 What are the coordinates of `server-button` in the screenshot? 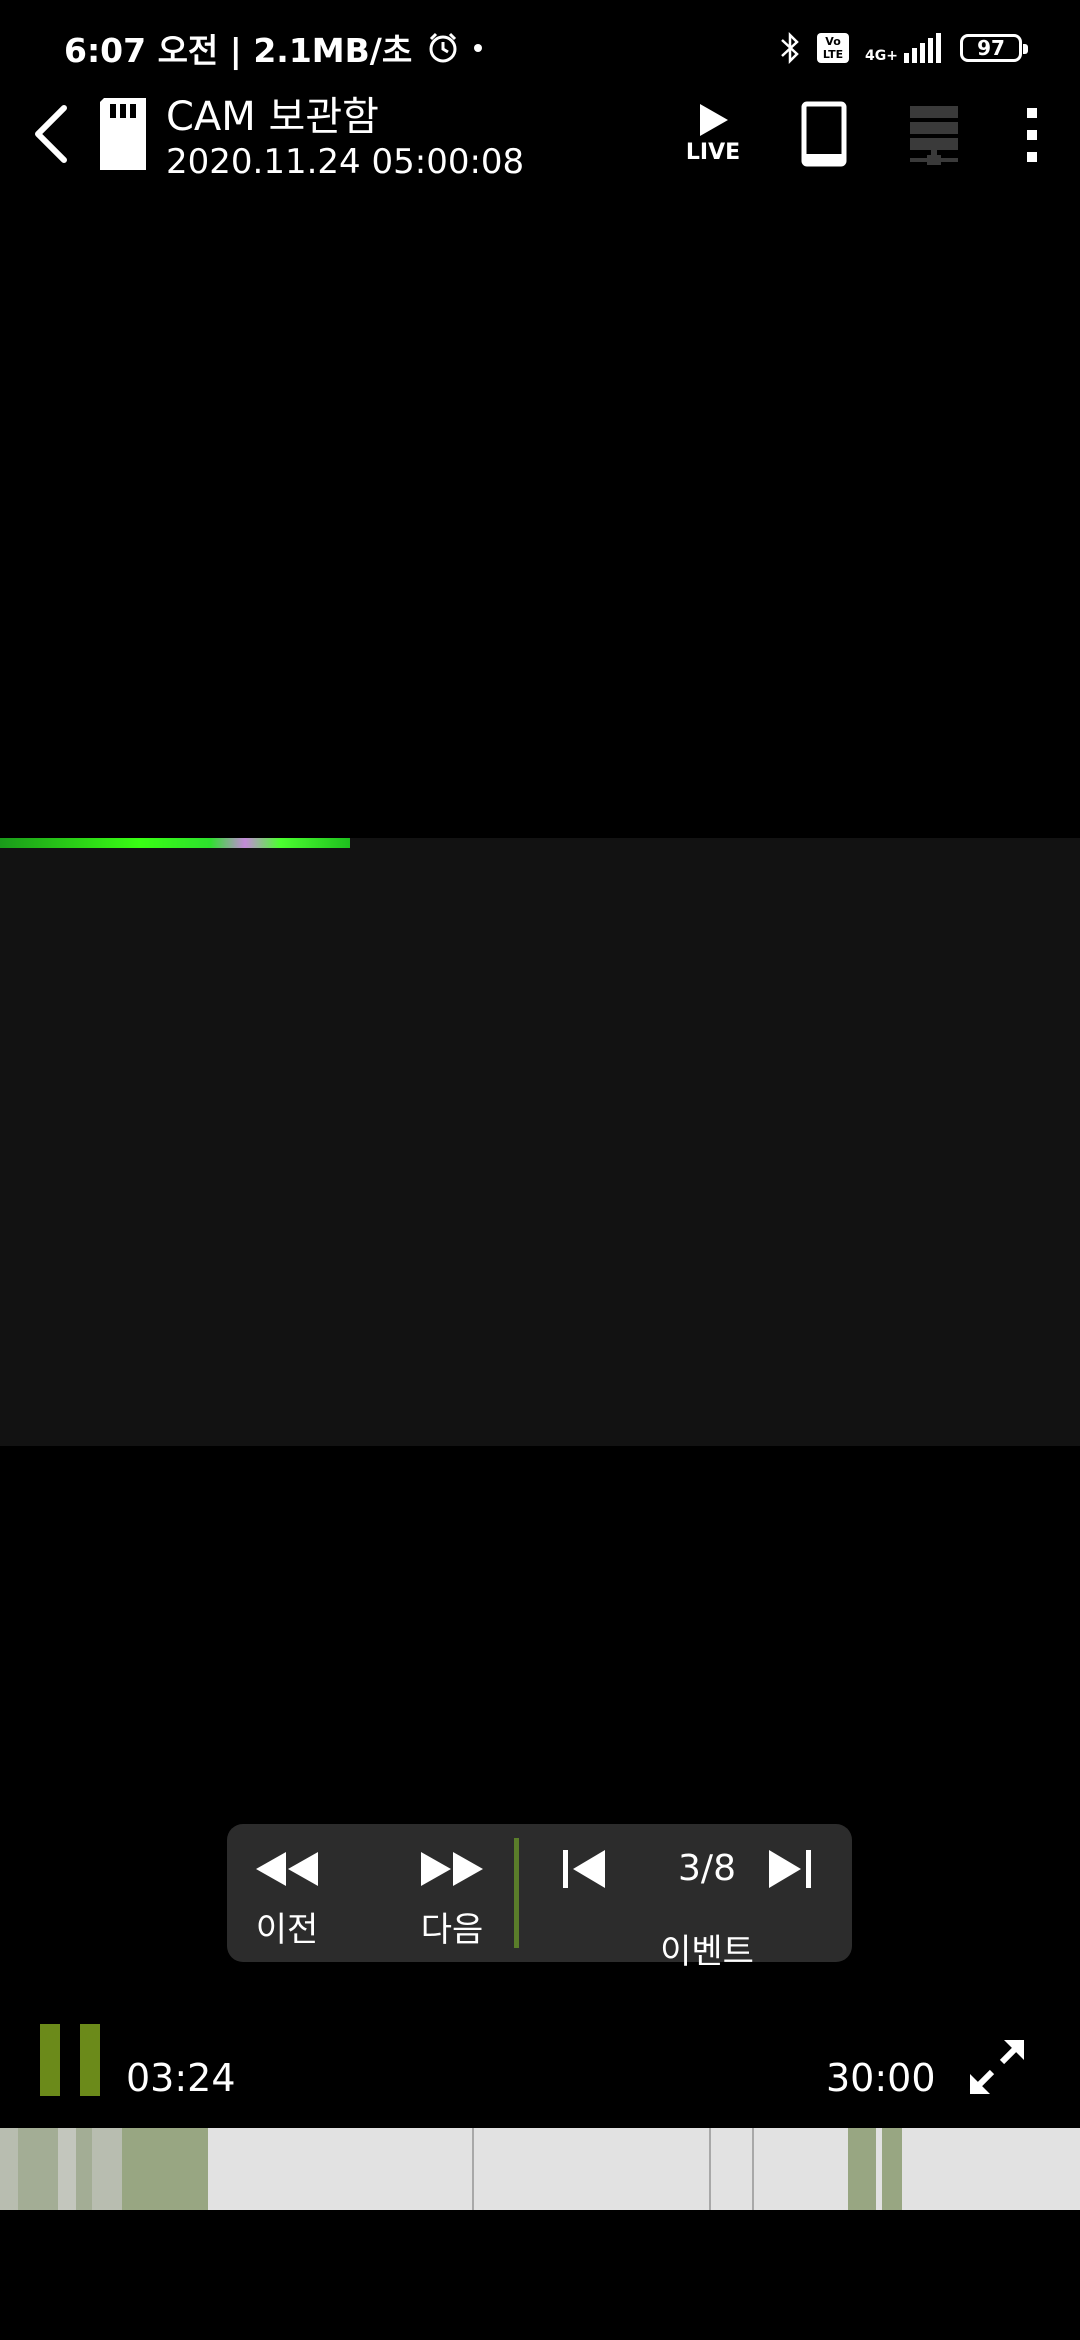 It's located at (934, 136).